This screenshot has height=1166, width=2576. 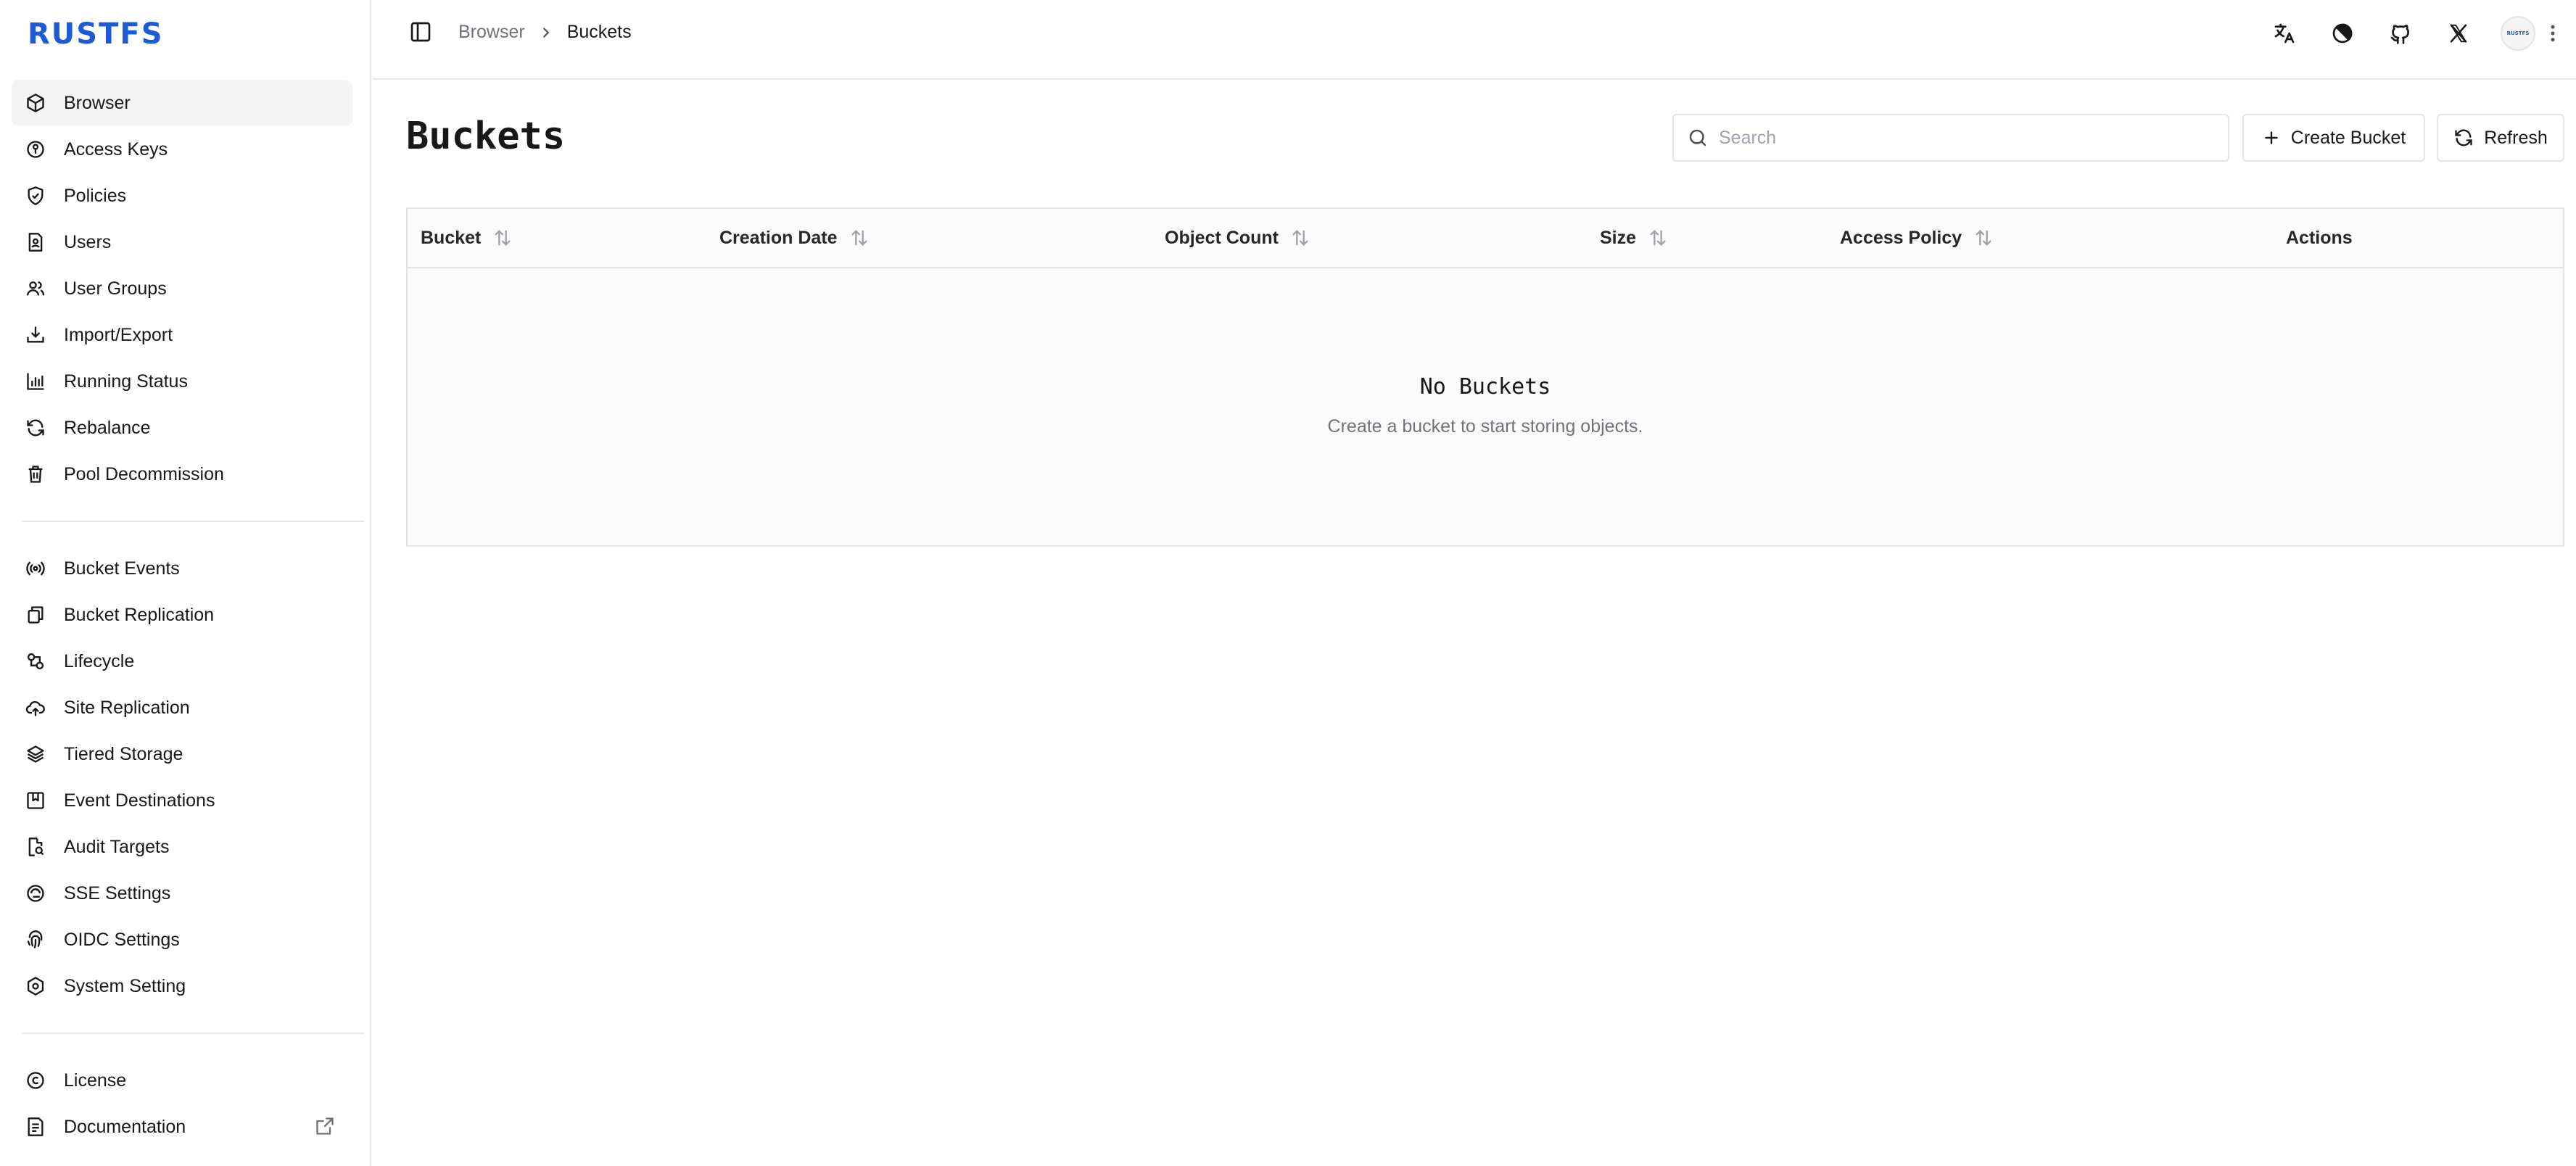 I want to click on page-title: Buckets, so click(x=486, y=136).